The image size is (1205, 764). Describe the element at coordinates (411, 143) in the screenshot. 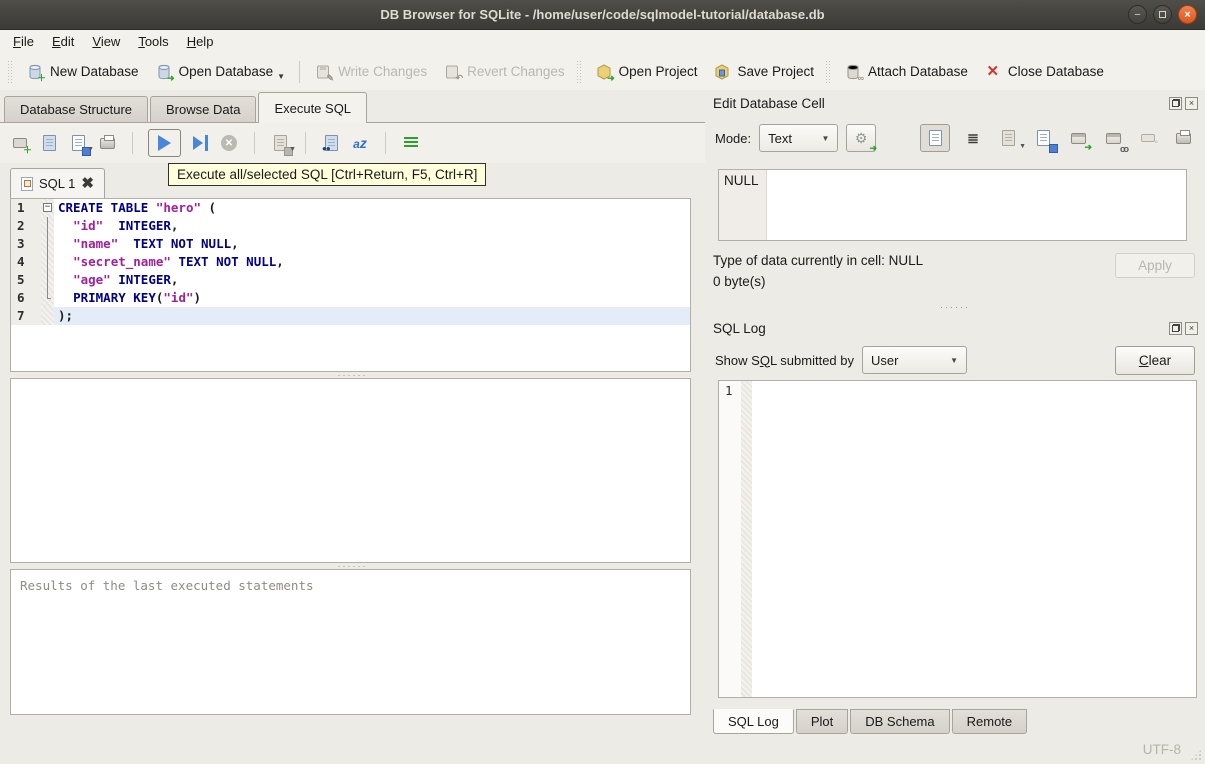

I see `toggle-results-icon` at that location.